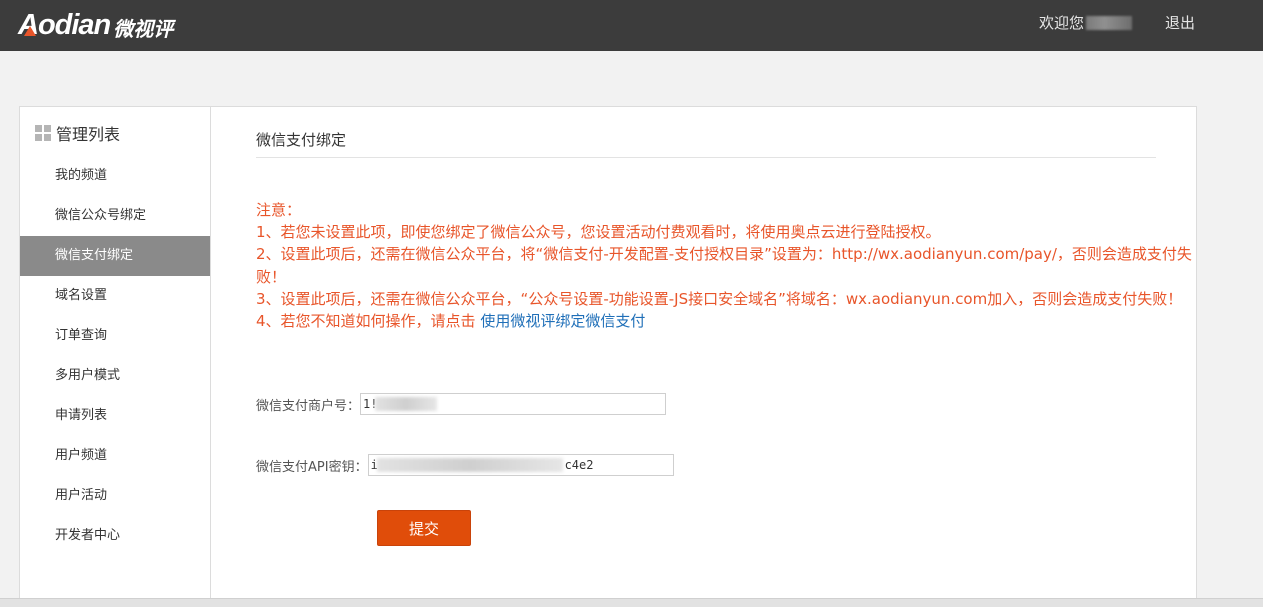  Describe the element at coordinates (115, 216) in the screenshot. I see `sidebar-item-wechat-account-binding: 微信公众号绑定` at that location.